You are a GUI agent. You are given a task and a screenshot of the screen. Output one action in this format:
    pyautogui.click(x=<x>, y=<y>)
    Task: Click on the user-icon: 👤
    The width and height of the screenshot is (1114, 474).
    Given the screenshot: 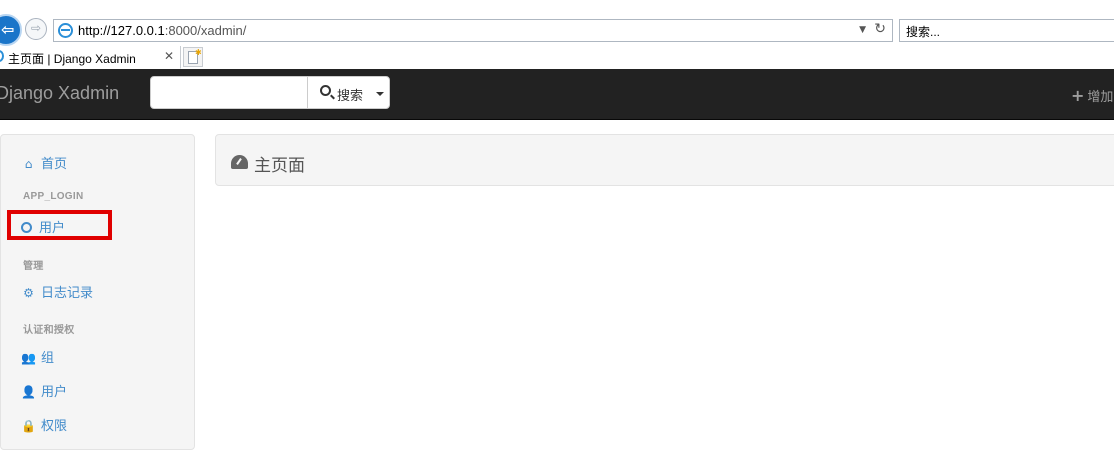 What is the action you would take?
    pyautogui.click(x=28, y=392)
    